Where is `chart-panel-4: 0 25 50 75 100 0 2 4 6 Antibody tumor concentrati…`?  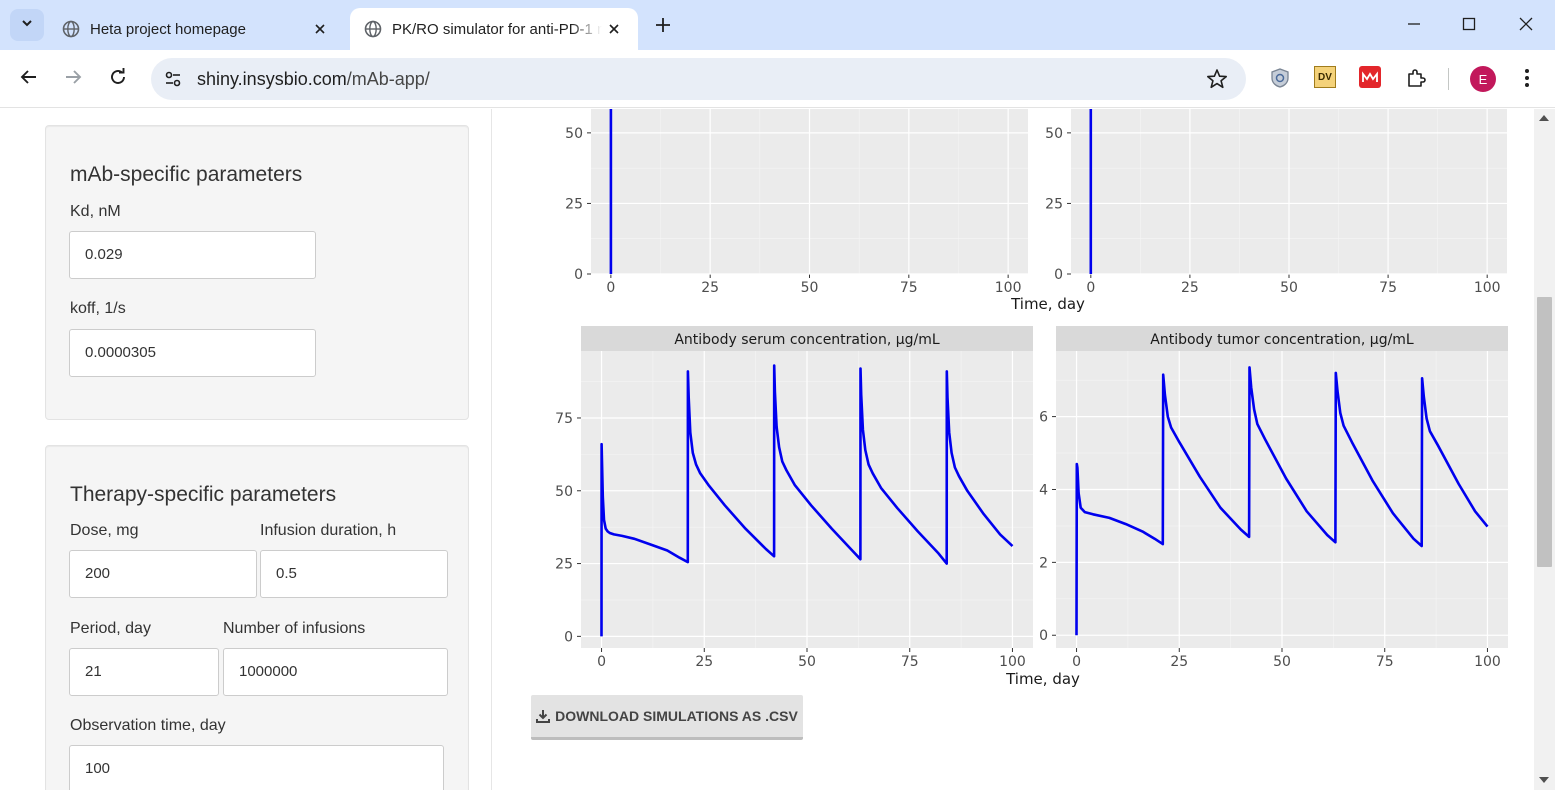
chart-panel-4: 0 25 50 75 100 0 2 4 6 Antibody tumor concentrati… is located at coordinates (1273, 498).